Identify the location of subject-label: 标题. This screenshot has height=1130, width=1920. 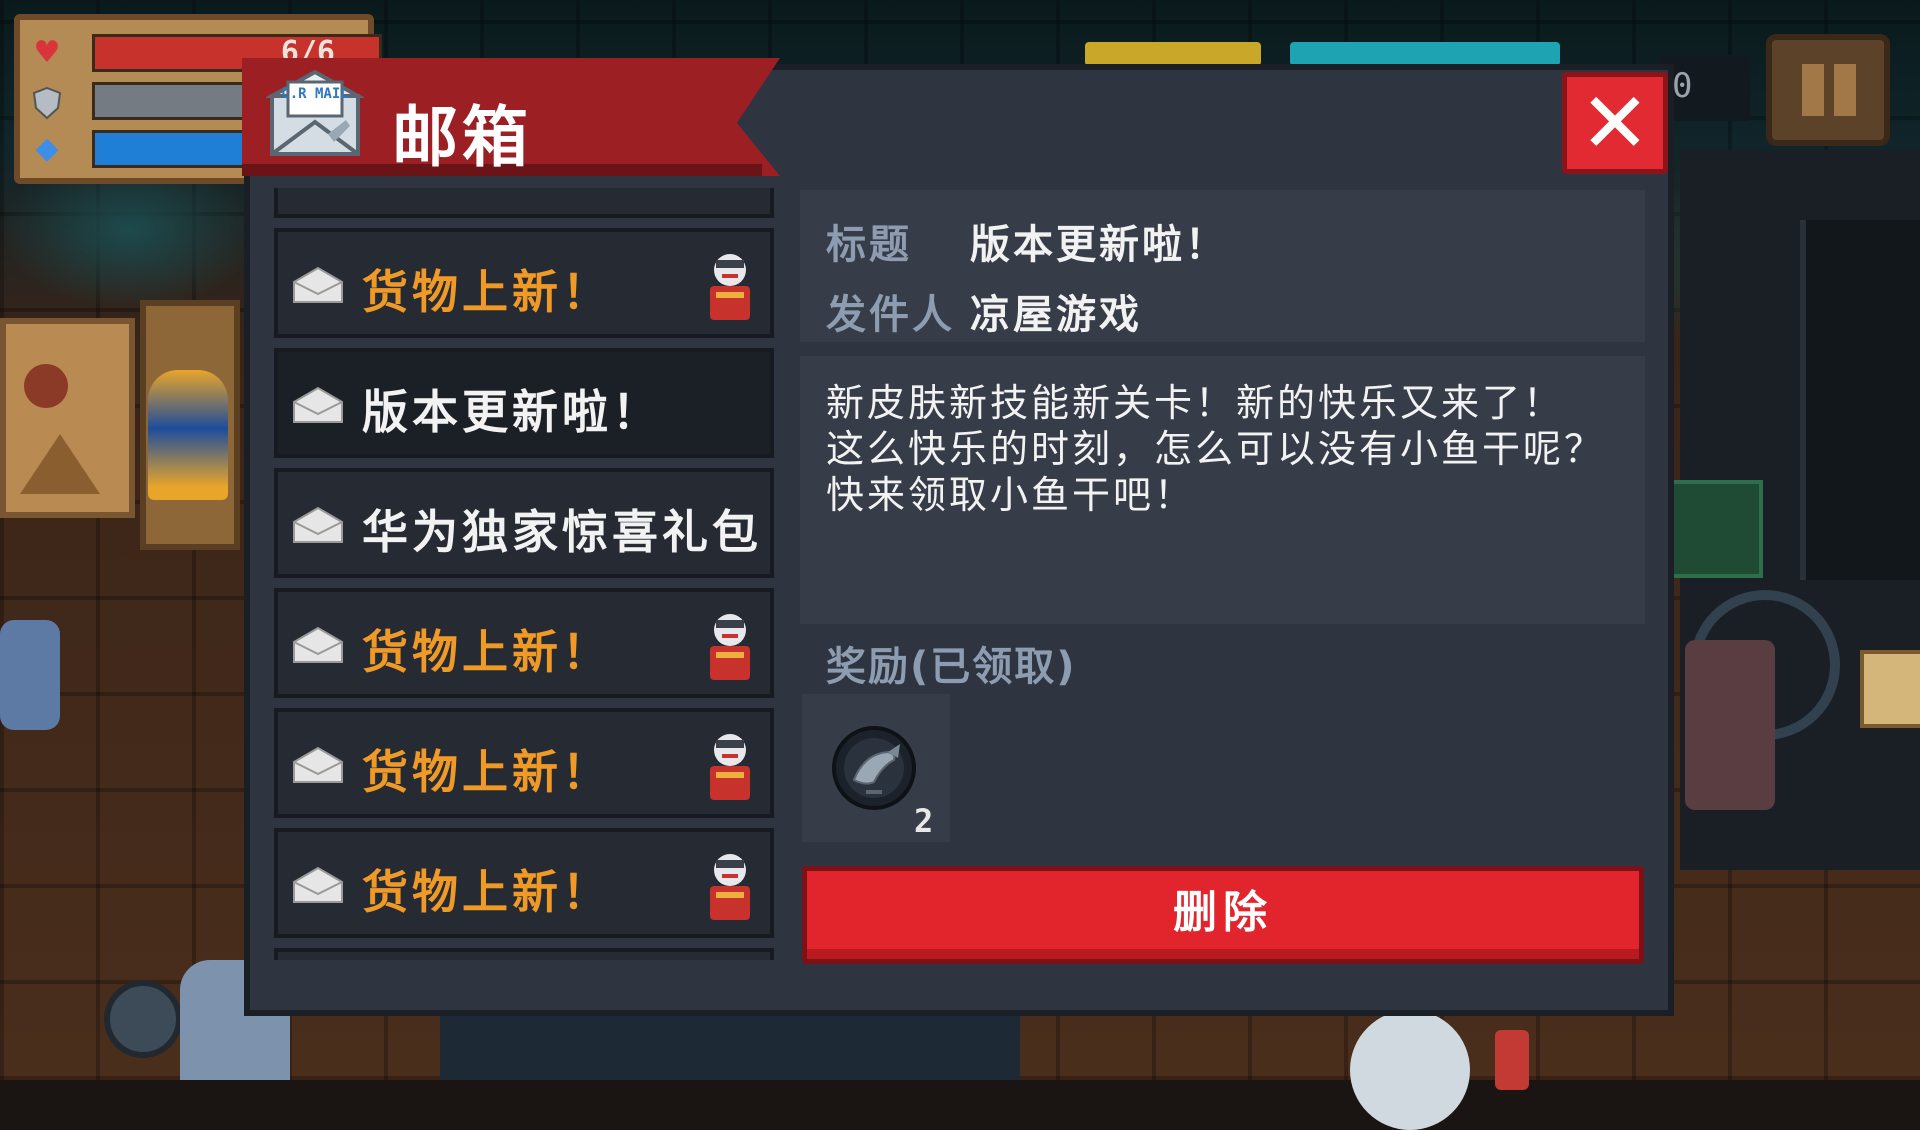
(869, 245).